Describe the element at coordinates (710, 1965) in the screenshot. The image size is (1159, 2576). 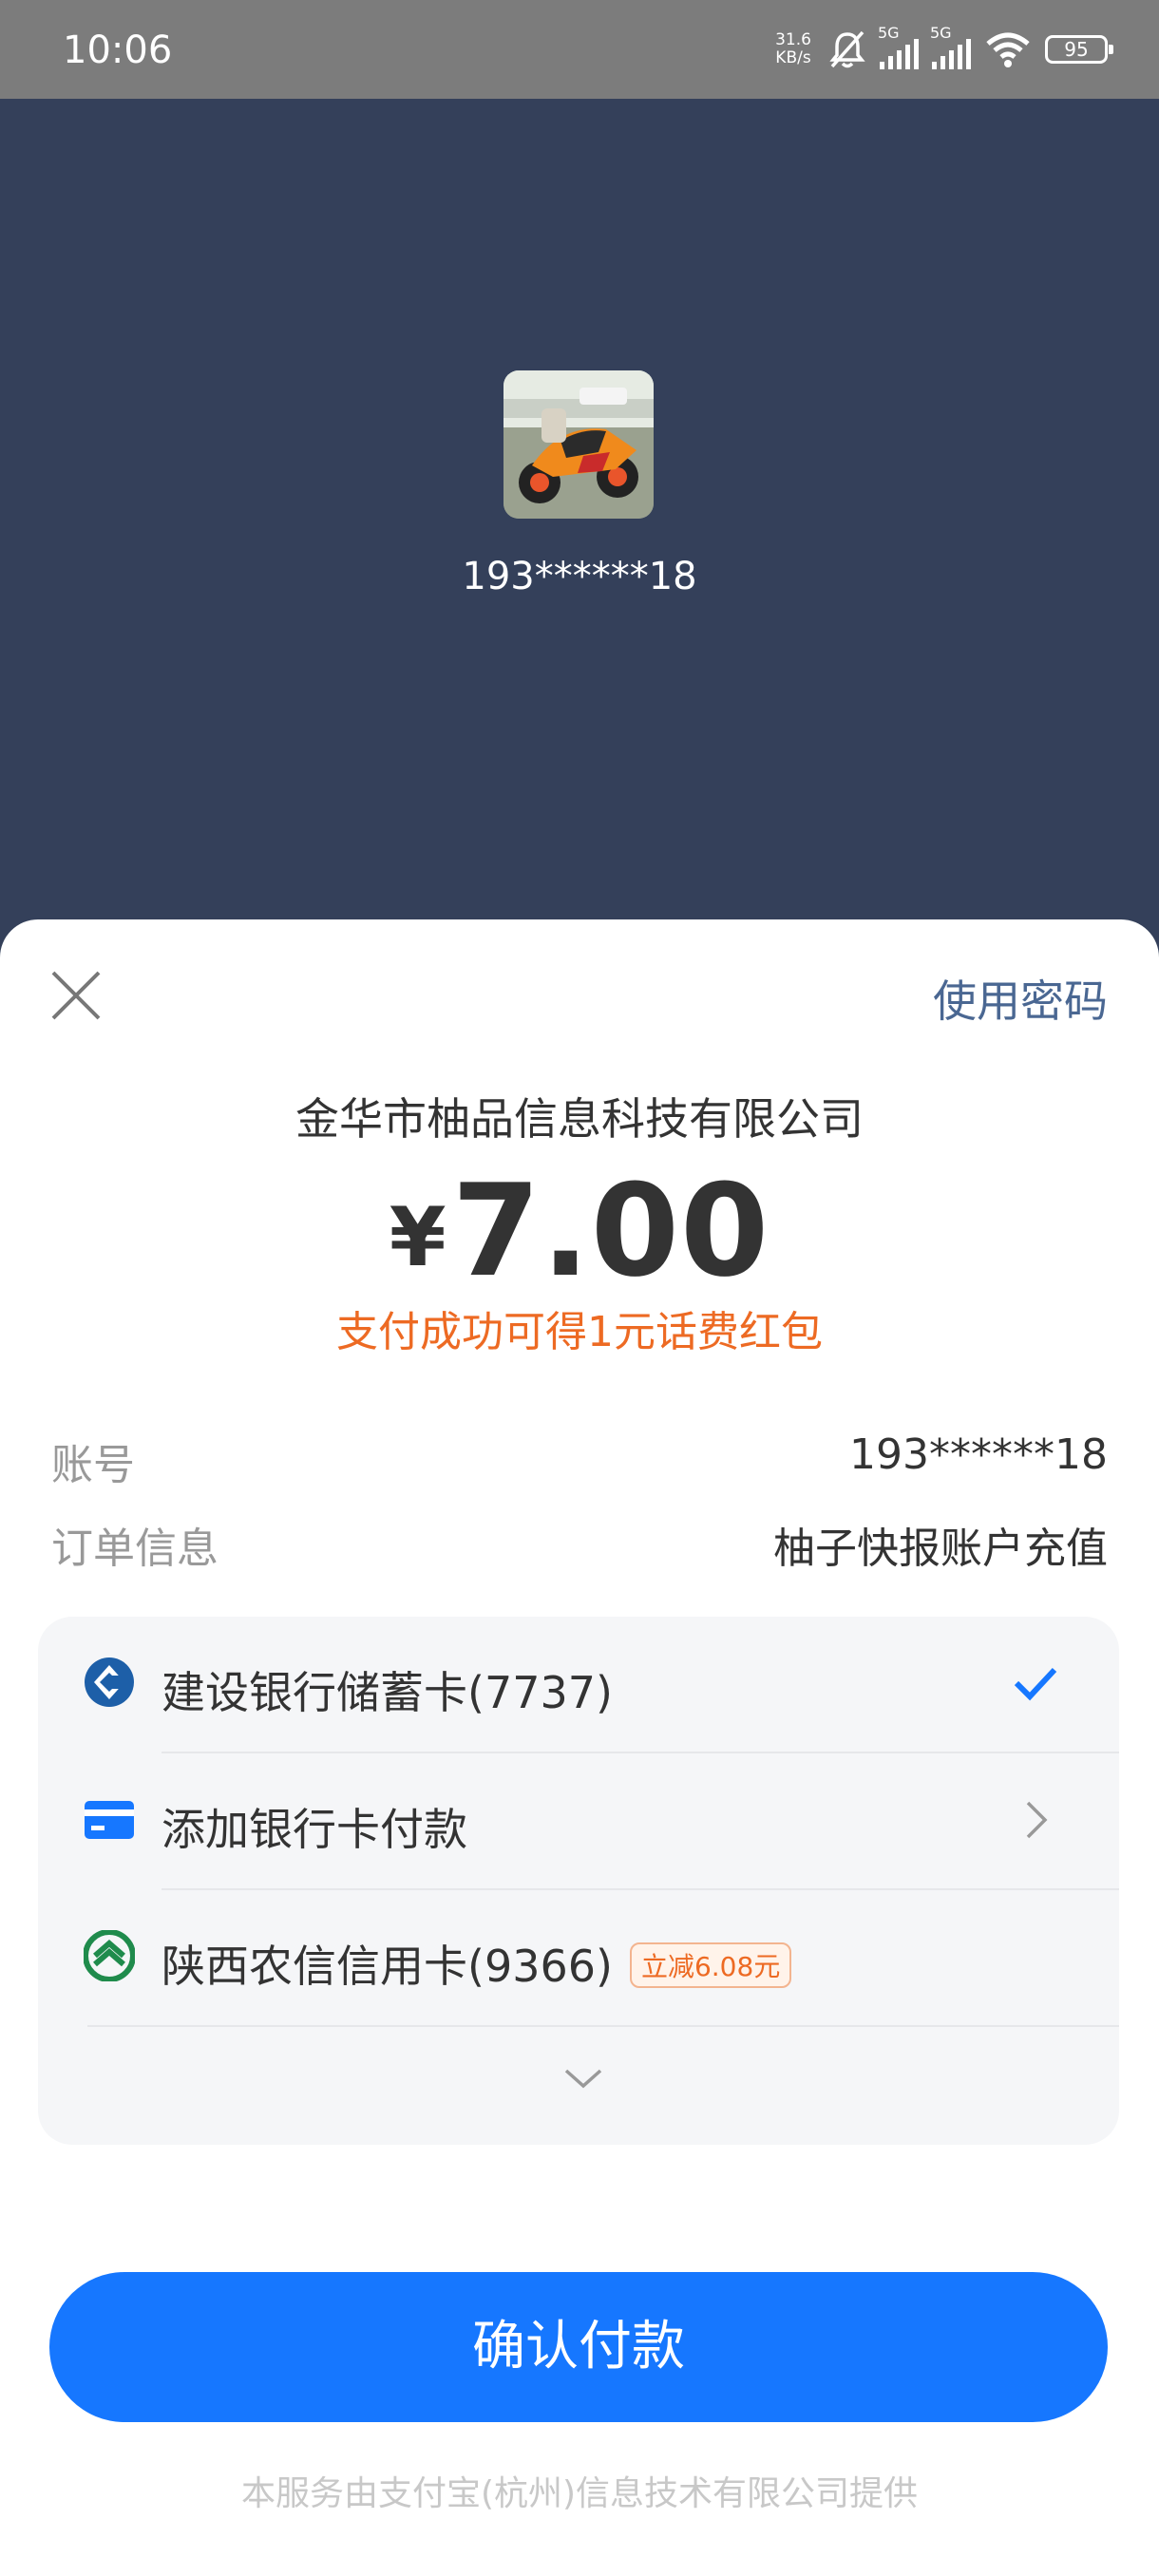
I see `discount-badge: 立减6.08元` at that location.